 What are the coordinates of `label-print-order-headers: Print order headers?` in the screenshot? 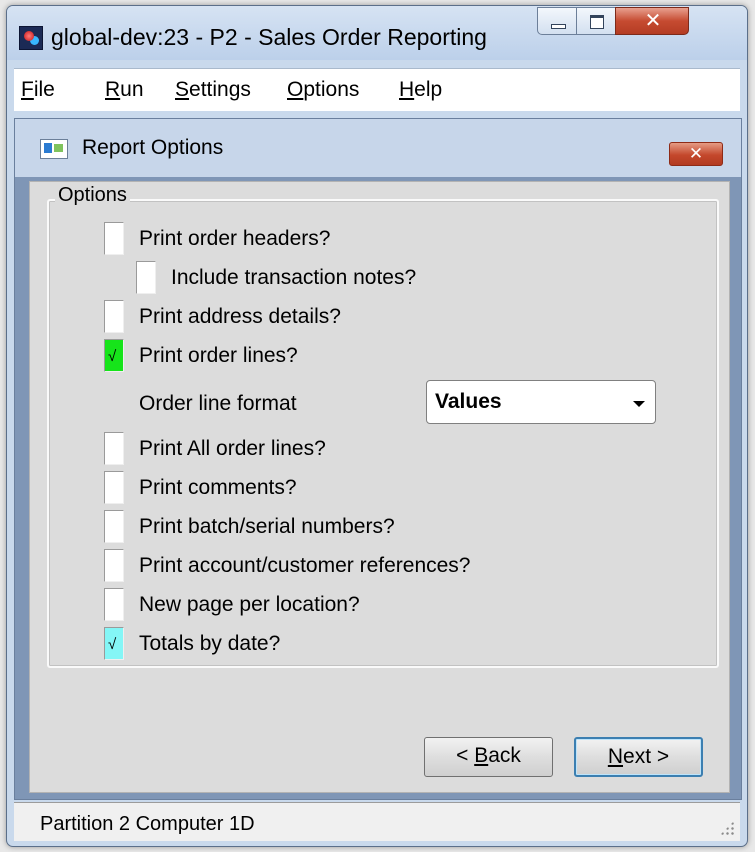 It's located at (235, 238).